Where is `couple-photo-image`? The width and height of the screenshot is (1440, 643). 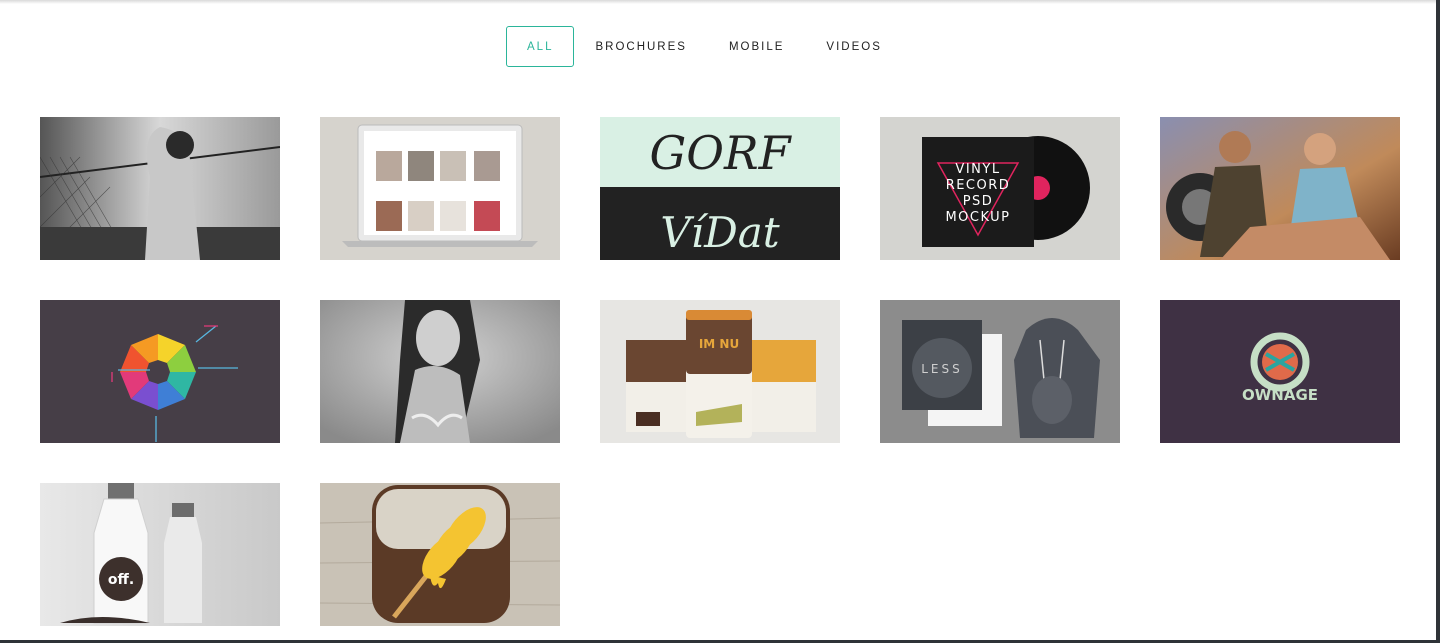
couple-photo-image is located at coordinates (1280, 188).